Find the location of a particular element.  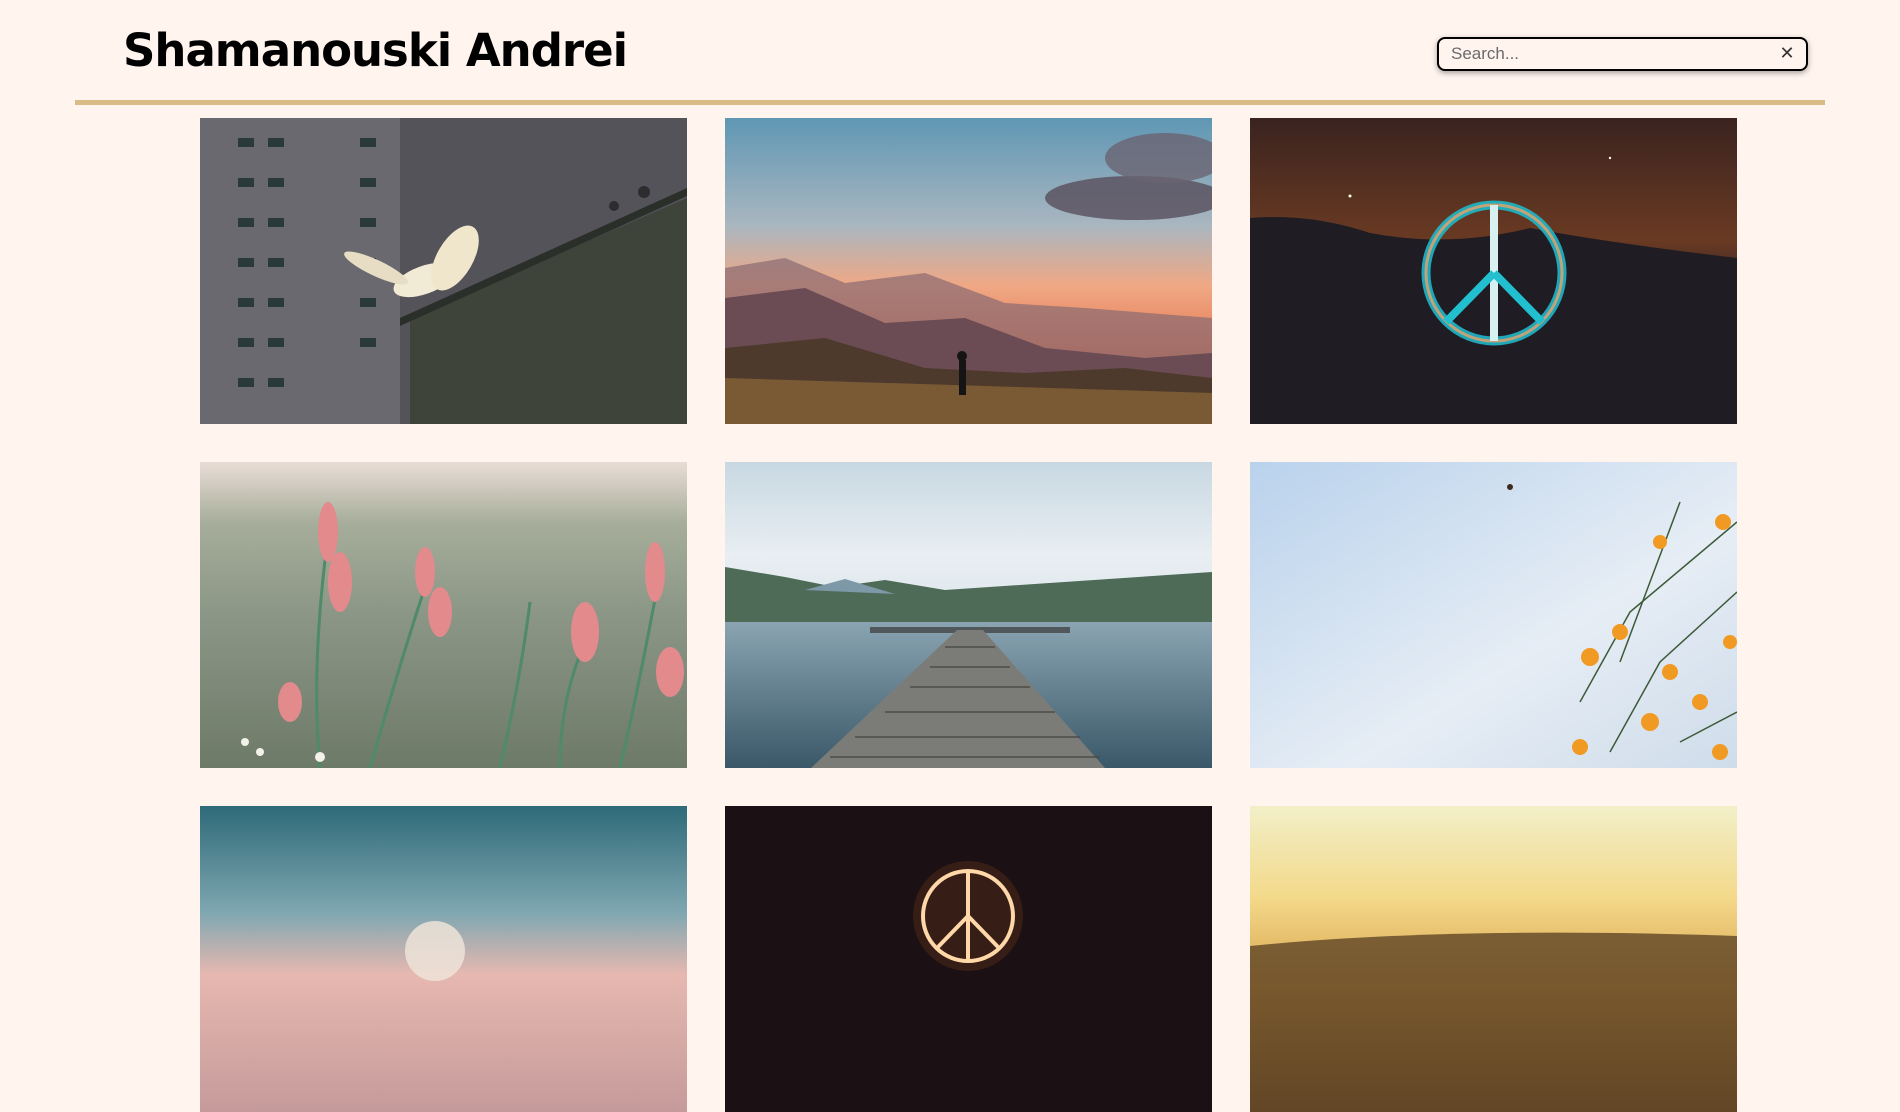

orange-flowers-image is located at coordinates (1493, 615).